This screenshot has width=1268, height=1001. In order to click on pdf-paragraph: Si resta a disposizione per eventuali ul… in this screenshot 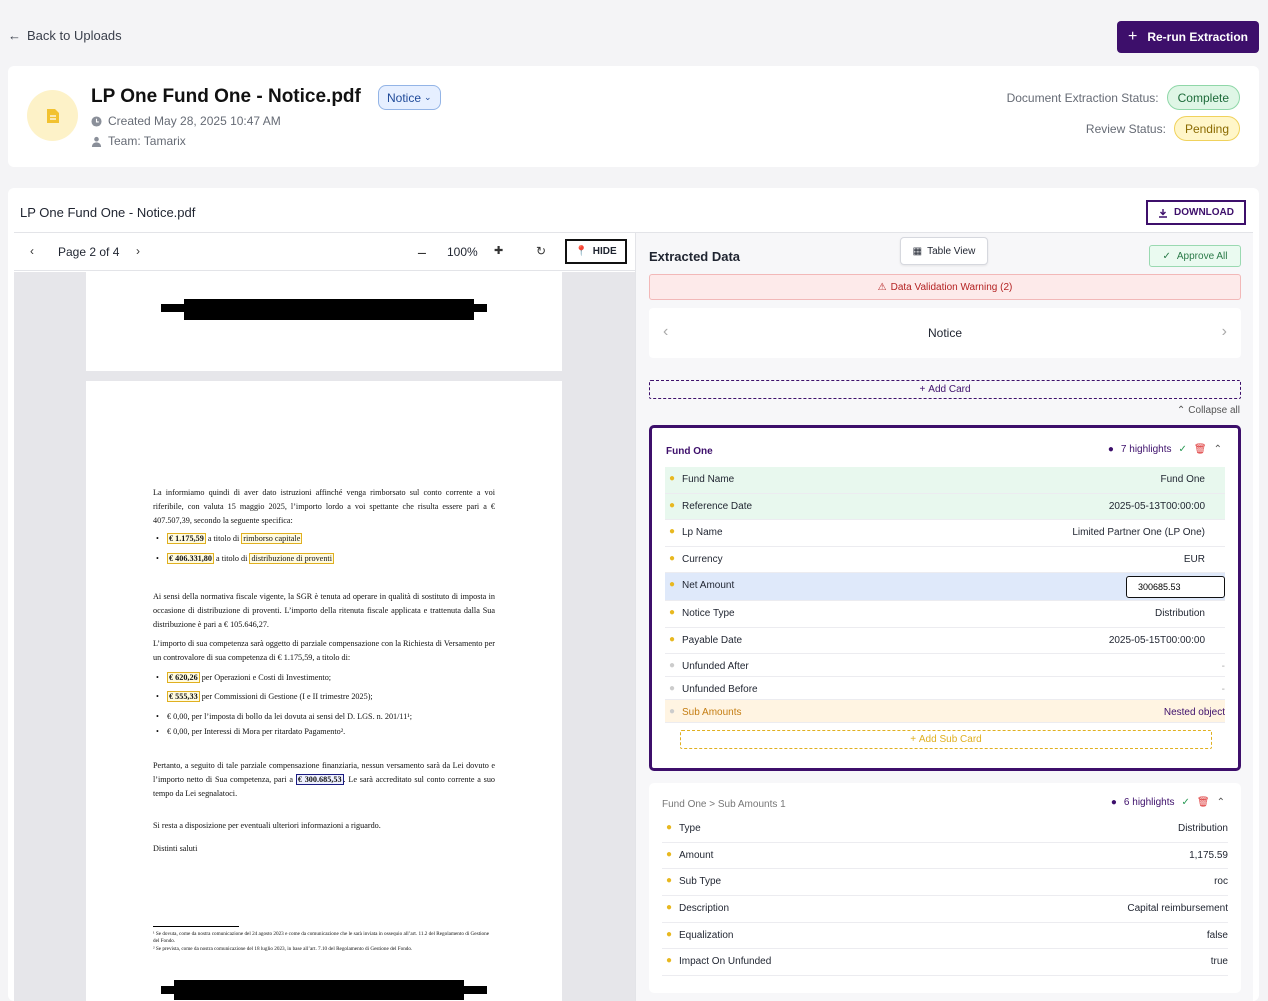, I will do `click(267, 825)`.